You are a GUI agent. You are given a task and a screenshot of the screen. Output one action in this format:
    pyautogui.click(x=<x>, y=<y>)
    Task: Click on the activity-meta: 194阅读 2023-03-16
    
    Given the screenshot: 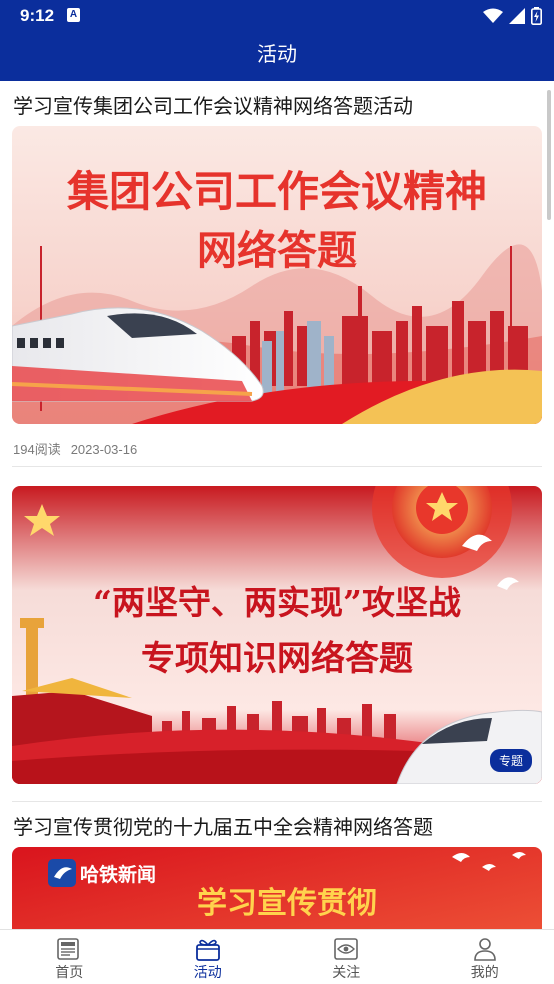 What is the action you would take?
    pyautogui.click(x=75, y=448)
    